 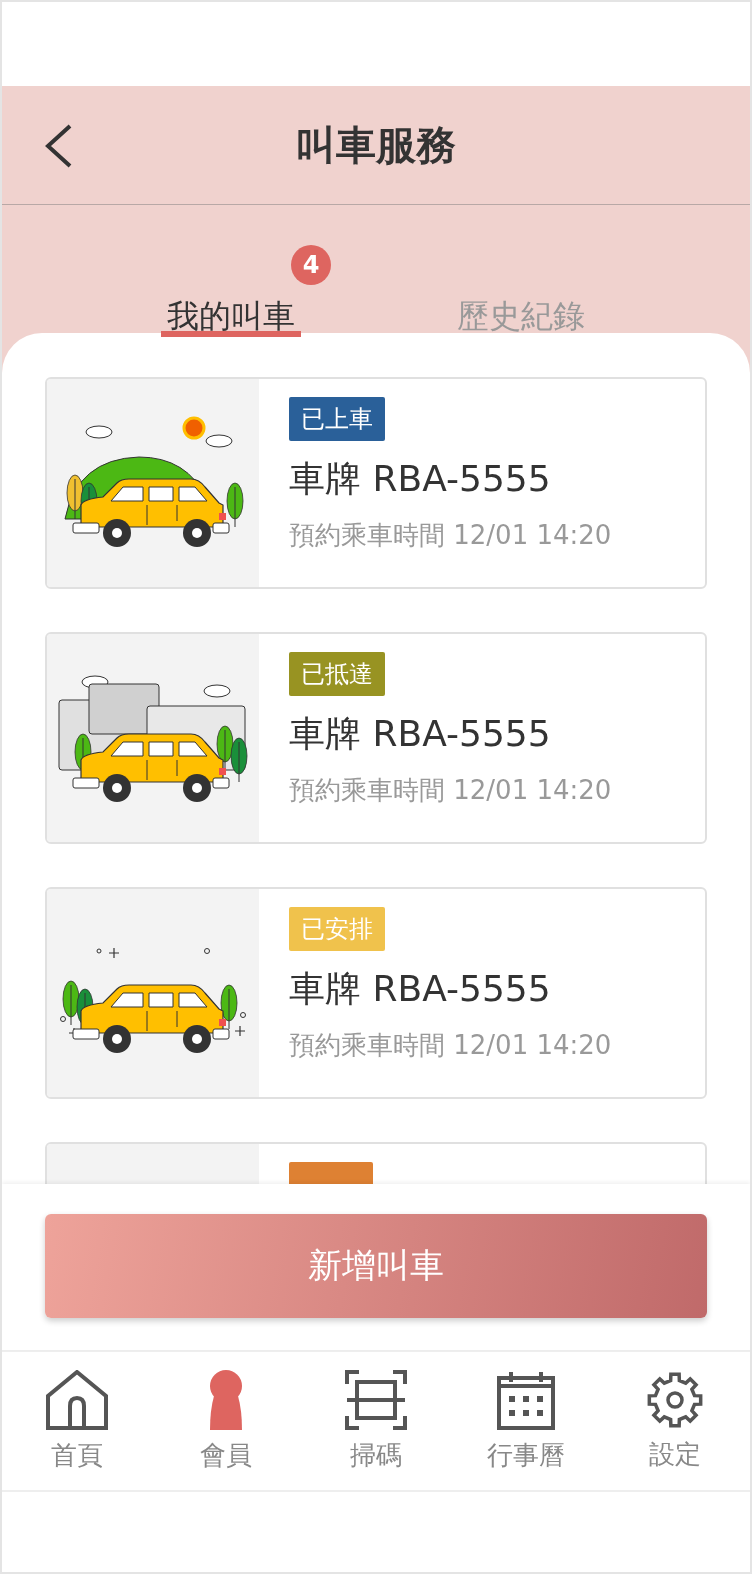 I want to click on tab: 歷史紀錄, so click(x=521, y=291).